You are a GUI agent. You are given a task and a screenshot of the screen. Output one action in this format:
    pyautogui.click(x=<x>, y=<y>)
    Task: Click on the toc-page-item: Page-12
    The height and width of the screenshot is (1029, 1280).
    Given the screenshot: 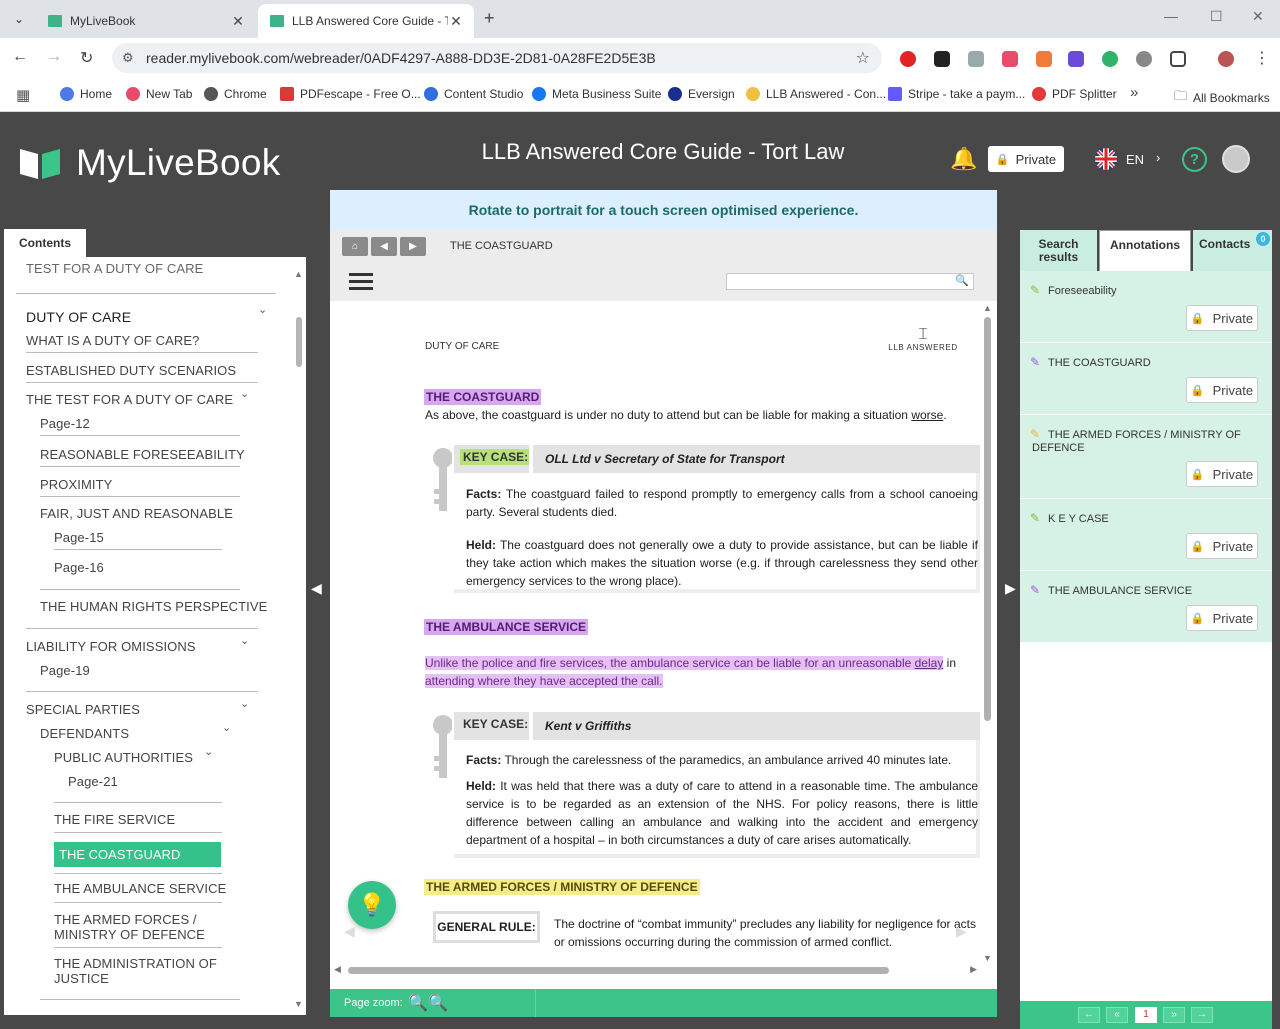 What is the action you would take?
    pyautogui.click(x=65, y=423)
    